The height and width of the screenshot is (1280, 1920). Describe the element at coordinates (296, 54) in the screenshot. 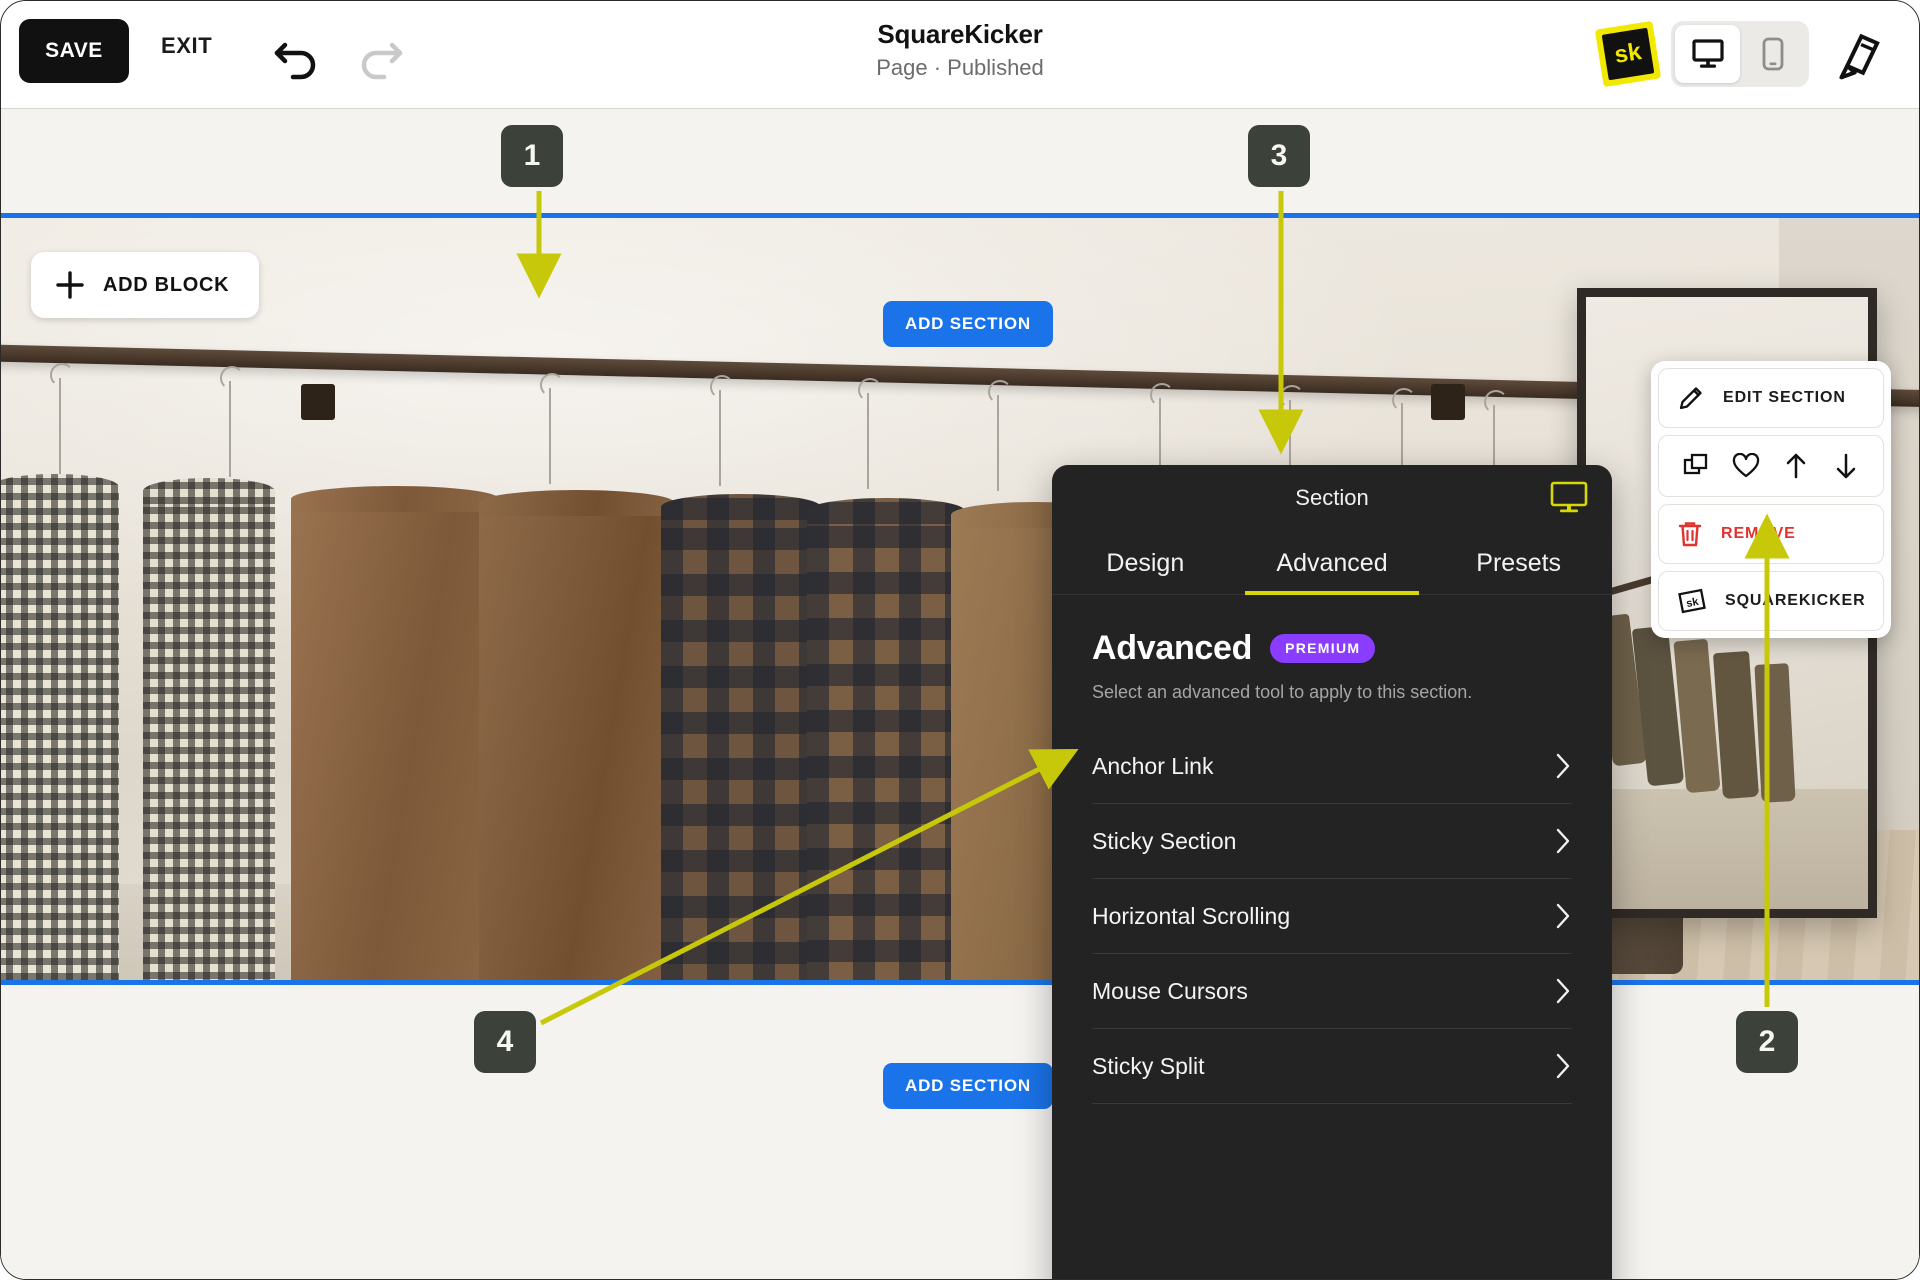

I see `undo-arrow-icon` at that location.